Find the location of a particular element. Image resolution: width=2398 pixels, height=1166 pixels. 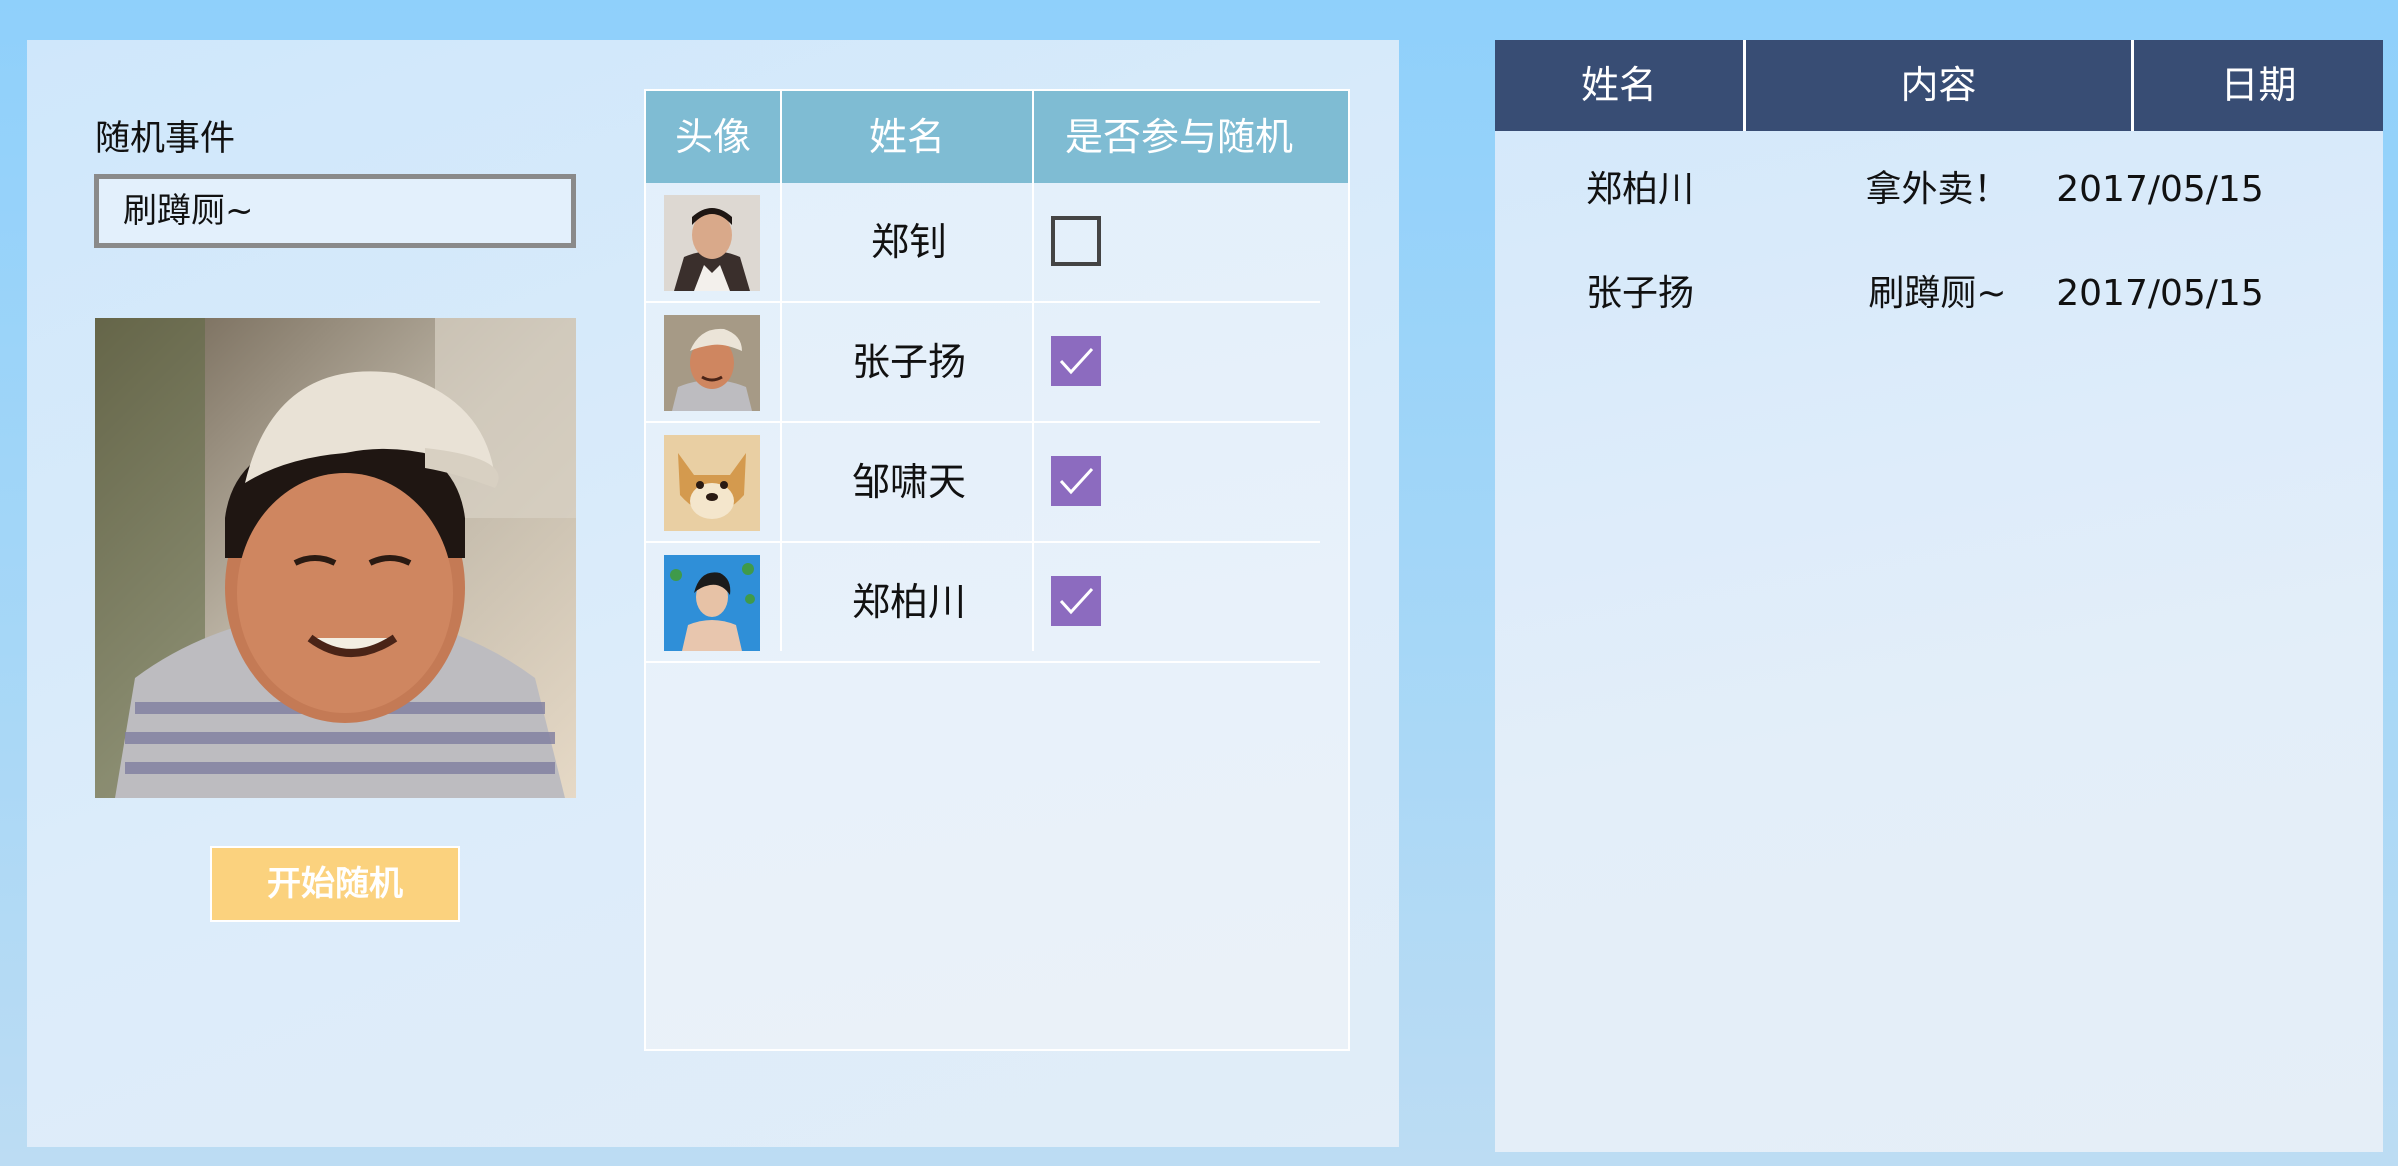

participant-name: 郑柏川 is located at coordinates (908, 602).